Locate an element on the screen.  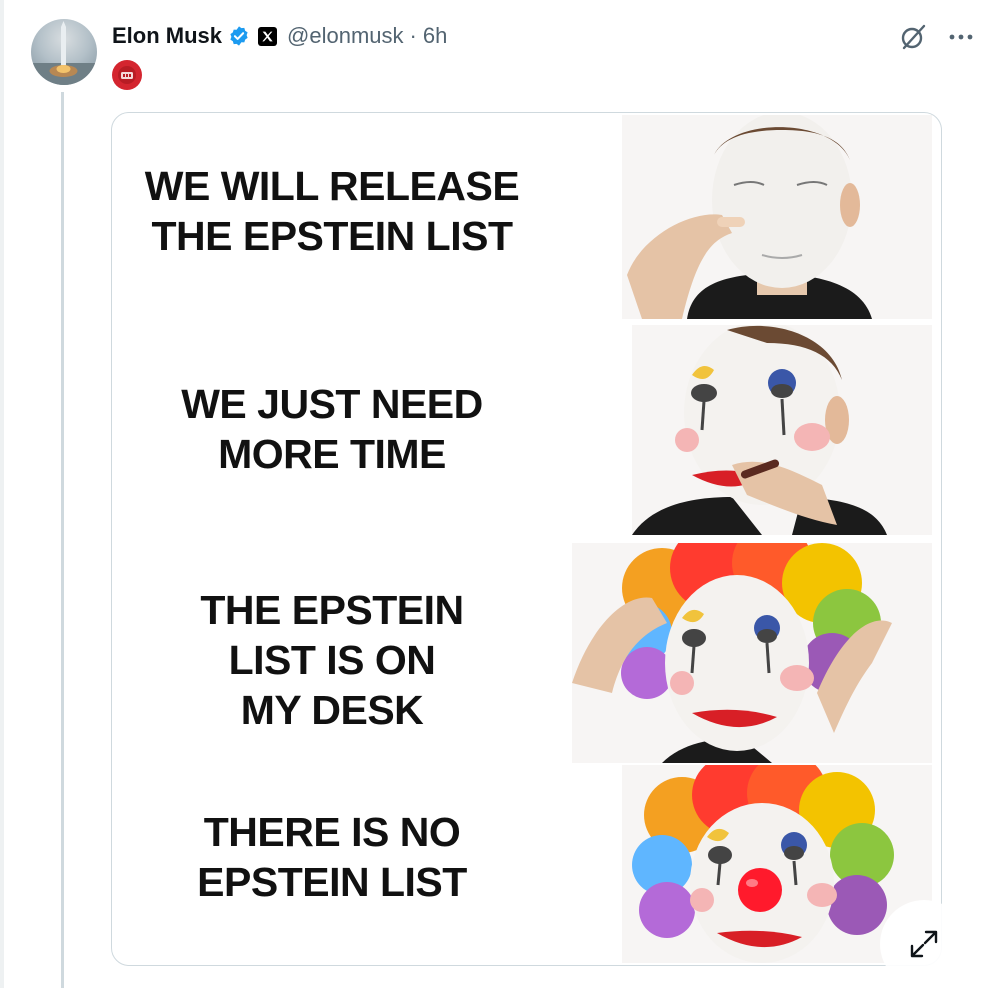
panel-caption: THE EPSTEIN LIST IS ON MY DESK is located at coordinates (332, 660).